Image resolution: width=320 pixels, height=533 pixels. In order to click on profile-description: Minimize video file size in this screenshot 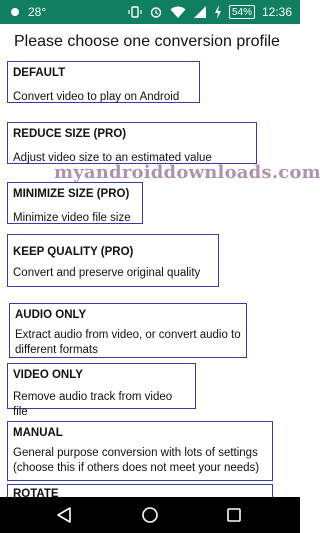, I will do `click(72, 218)`.